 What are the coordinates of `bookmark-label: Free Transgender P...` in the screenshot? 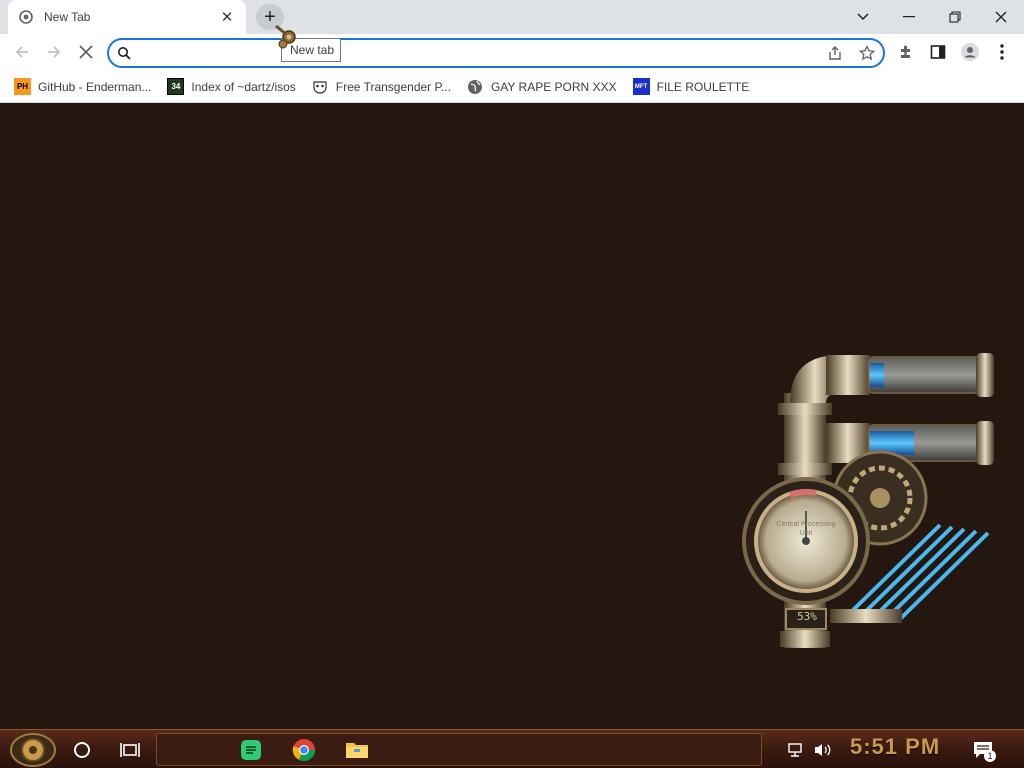 It's located at (393, 86).